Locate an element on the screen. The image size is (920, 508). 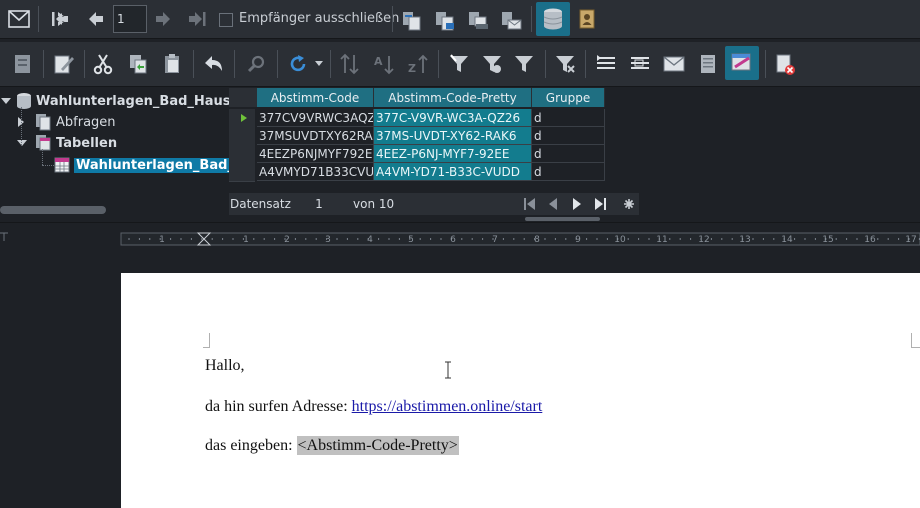
tree-item-queries-label: Abfragen is located at coordinates (86, 122).